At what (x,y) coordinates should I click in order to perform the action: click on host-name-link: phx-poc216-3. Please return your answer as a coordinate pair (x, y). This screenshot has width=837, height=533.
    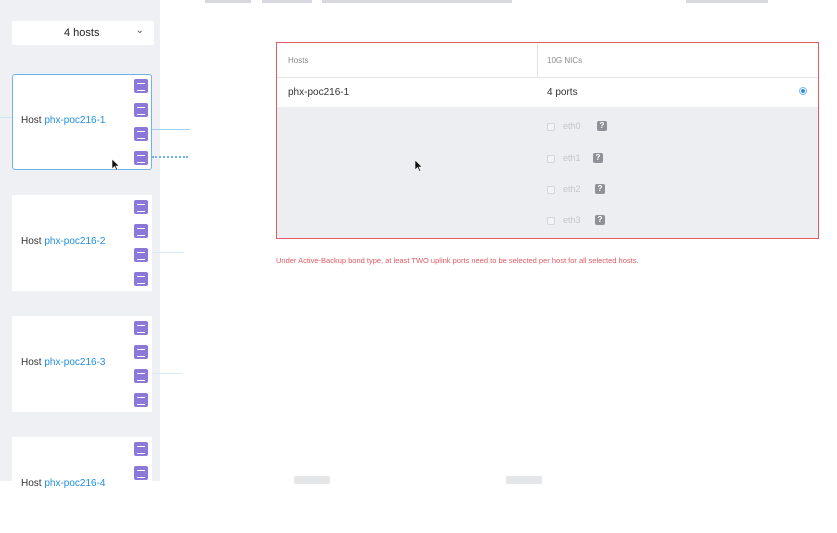
    Looking at the image, I should click on (74, 362).